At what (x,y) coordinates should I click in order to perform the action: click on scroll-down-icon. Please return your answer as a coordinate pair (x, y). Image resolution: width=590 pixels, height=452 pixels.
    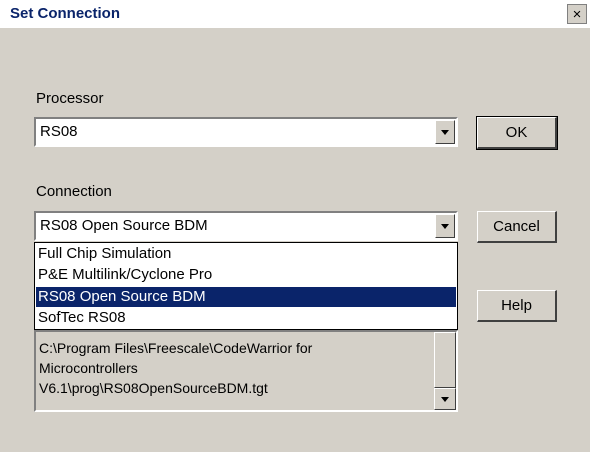
    Looking at the image, I should click on (445, 399).